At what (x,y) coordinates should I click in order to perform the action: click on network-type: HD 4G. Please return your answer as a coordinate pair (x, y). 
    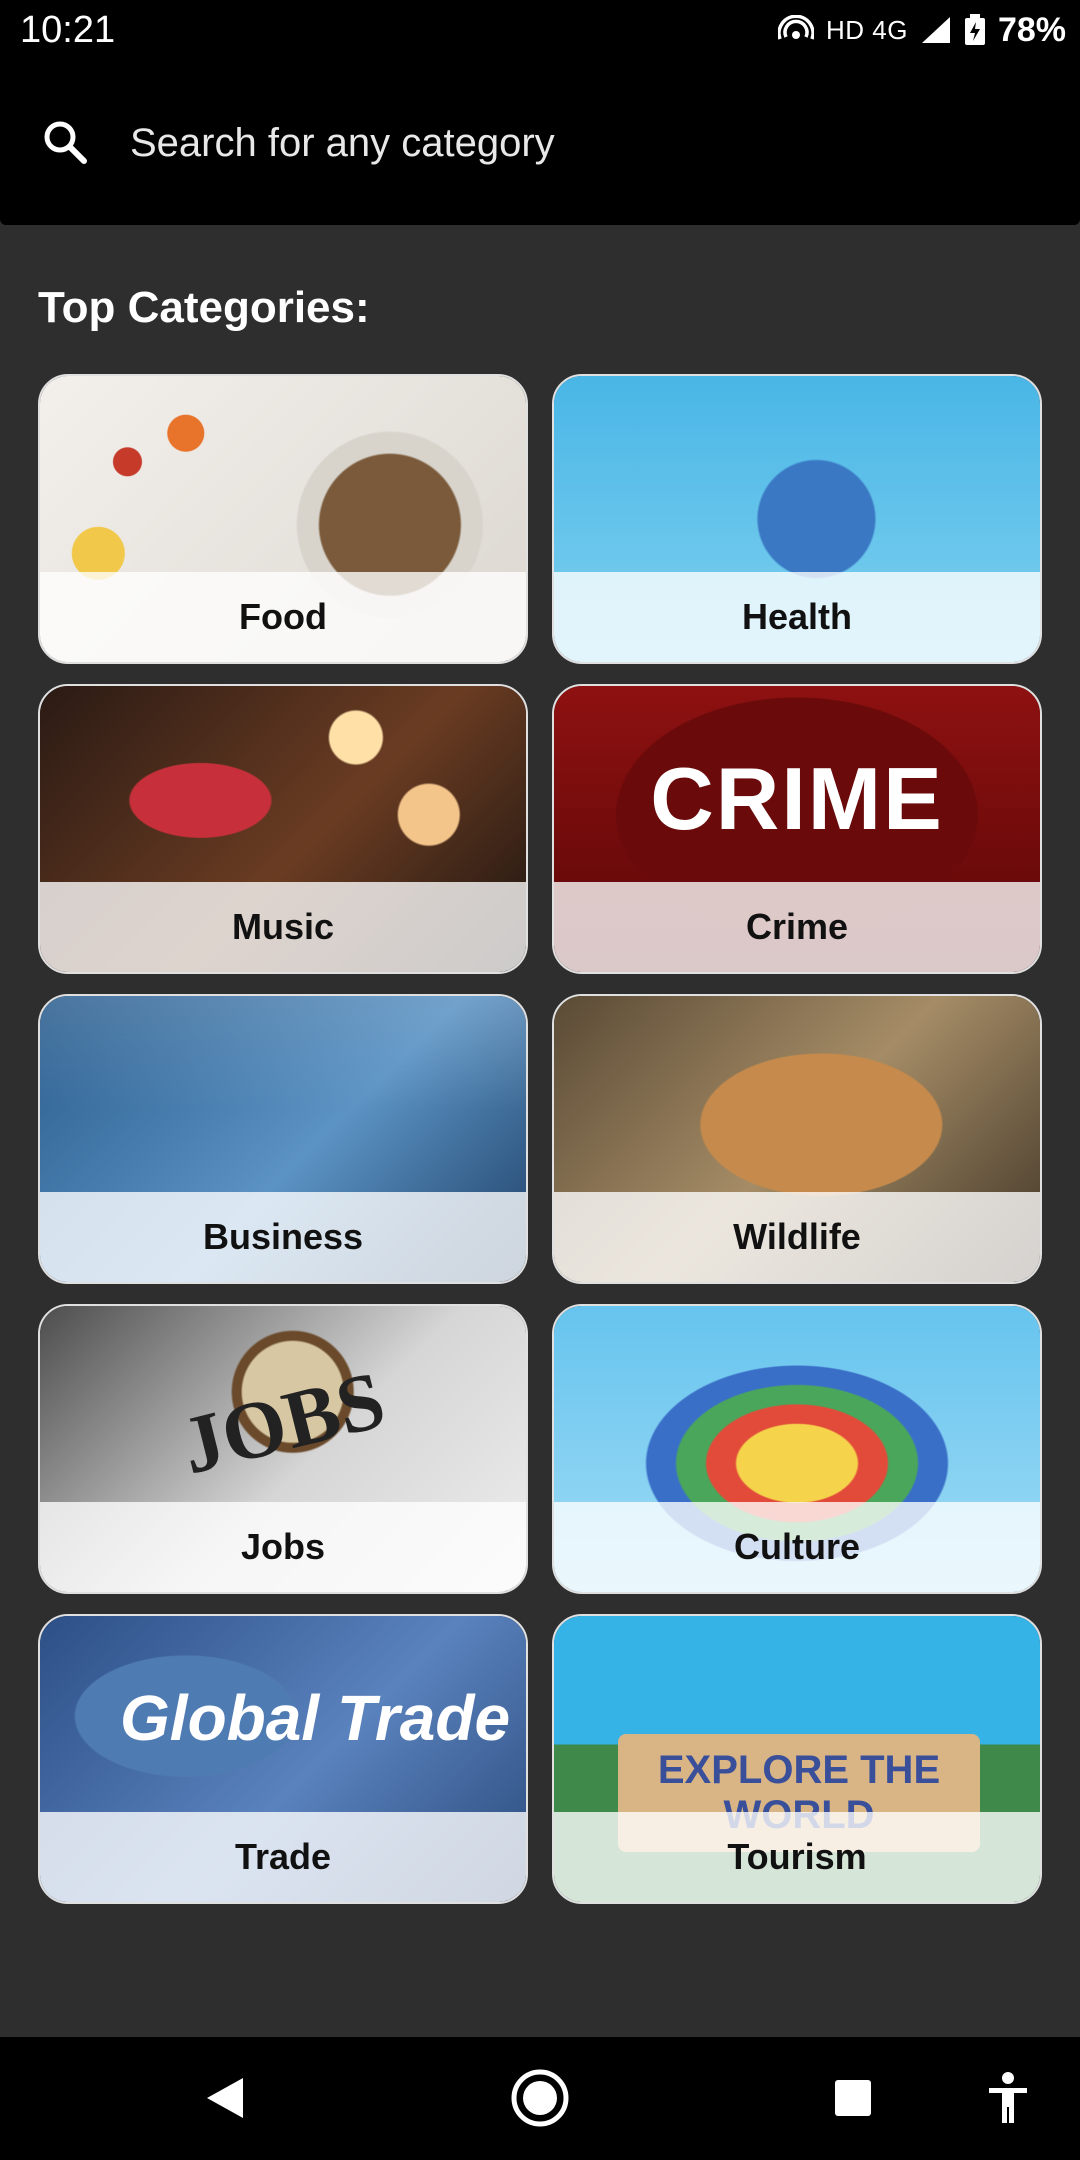
    Looking at the image, I should click on (866, 29).